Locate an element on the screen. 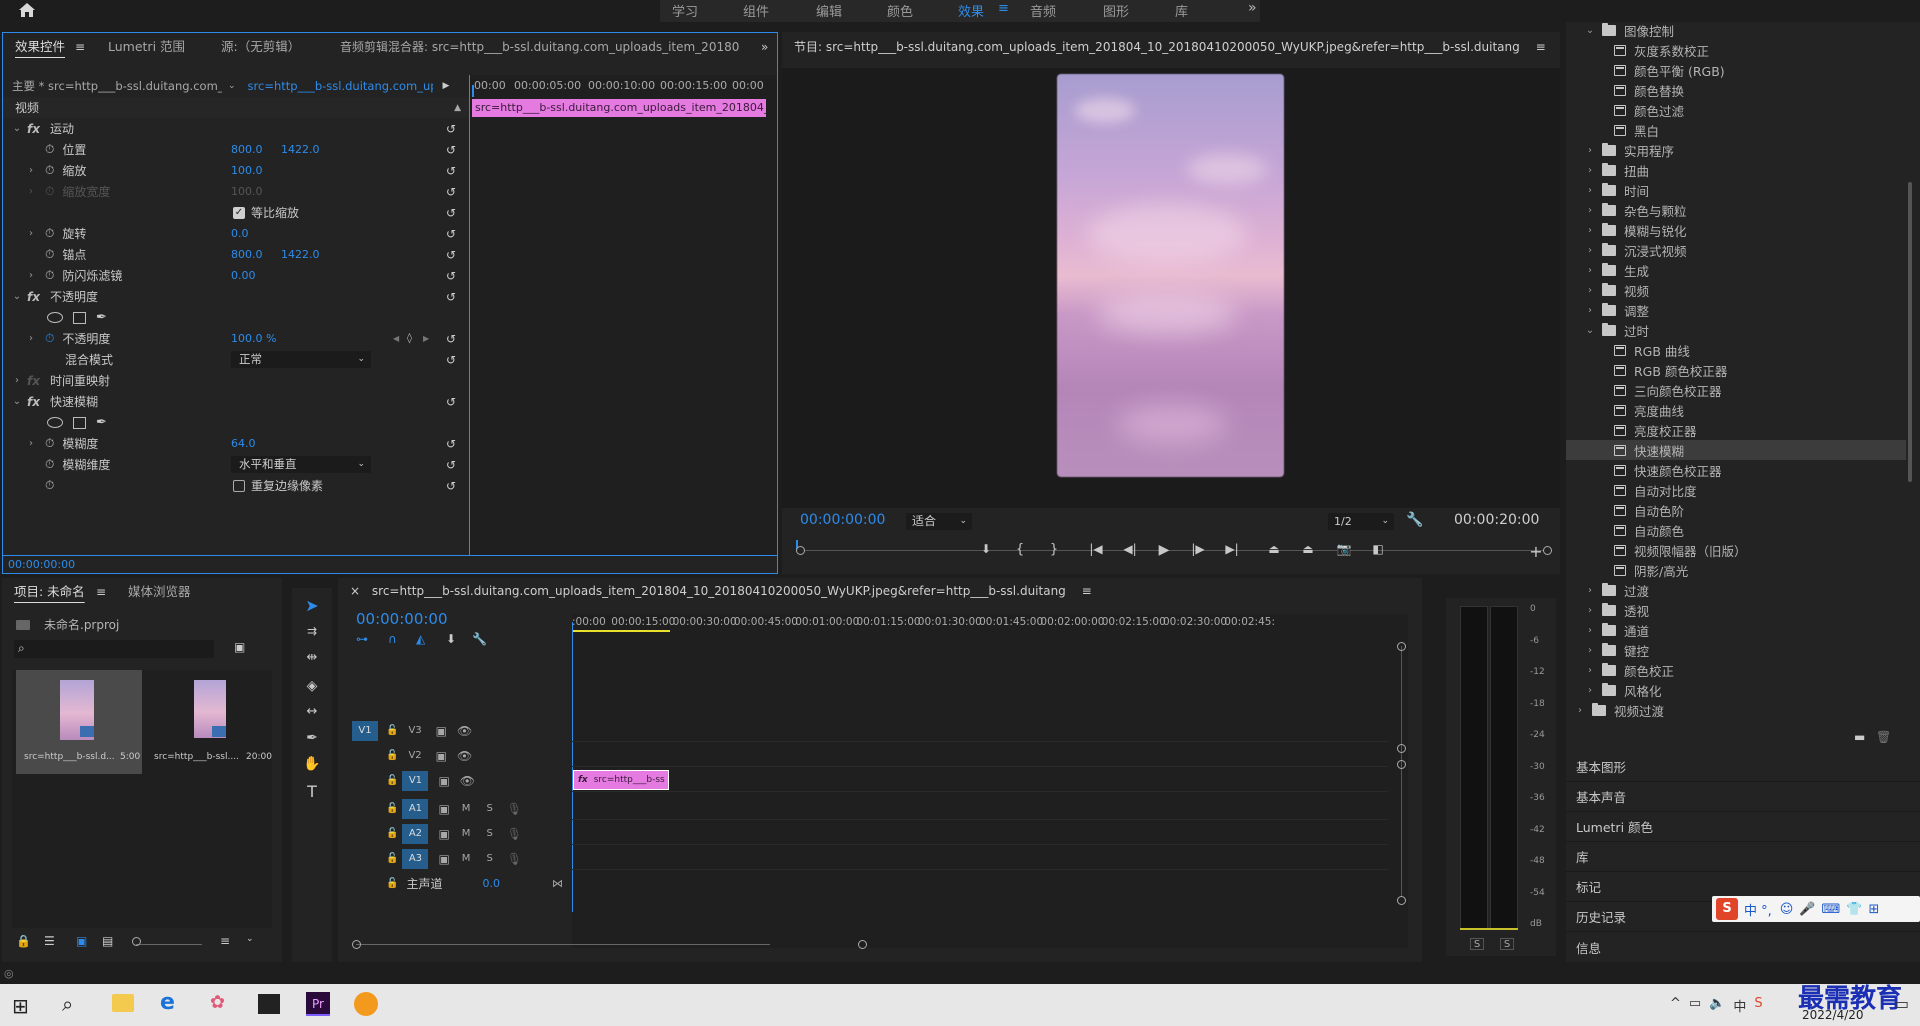 The height and width of the screenshot is (1026, 1920). effect-tree-item: 自动对比度 is located at coordinates (1736, 490).